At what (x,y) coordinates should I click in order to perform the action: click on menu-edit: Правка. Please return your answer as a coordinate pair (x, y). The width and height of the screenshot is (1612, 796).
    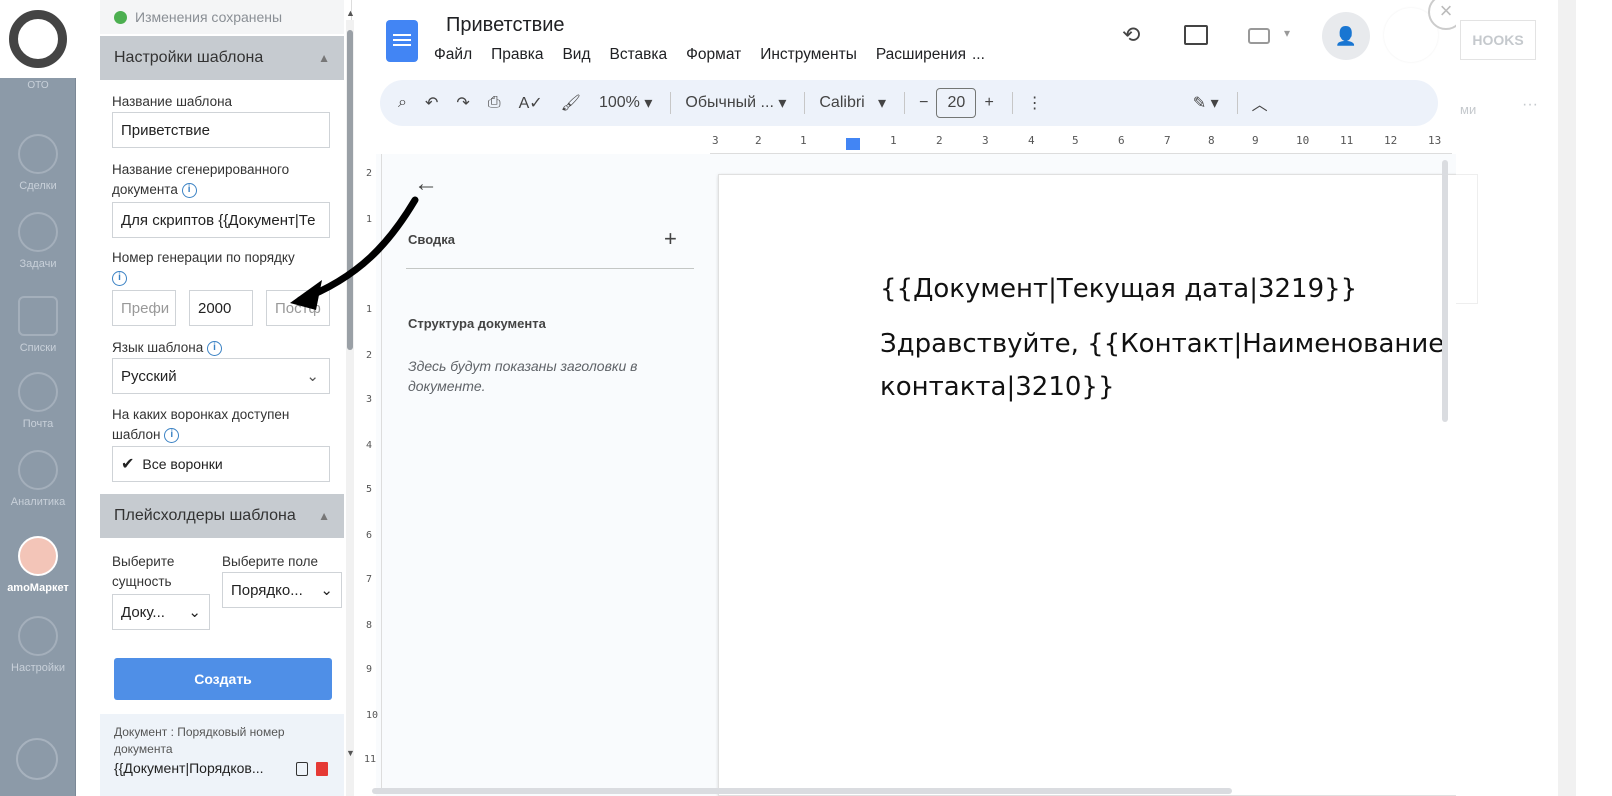
    Looking at the image, I should click on (517, 55).